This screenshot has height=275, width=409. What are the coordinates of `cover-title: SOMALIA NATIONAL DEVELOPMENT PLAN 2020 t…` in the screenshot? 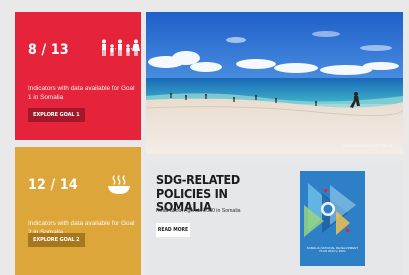 It's located at (332, 250).